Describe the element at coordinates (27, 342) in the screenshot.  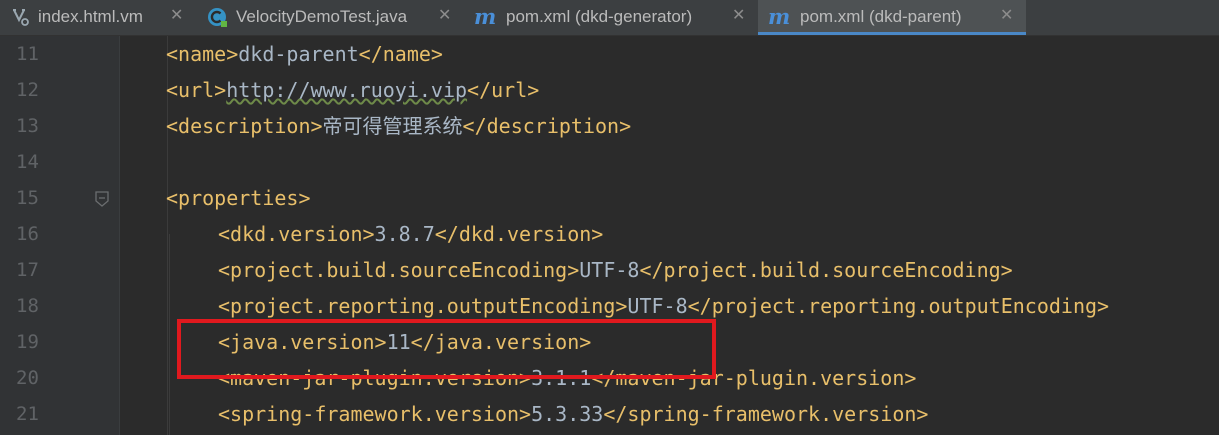
I see `line-number: 19` at that location.